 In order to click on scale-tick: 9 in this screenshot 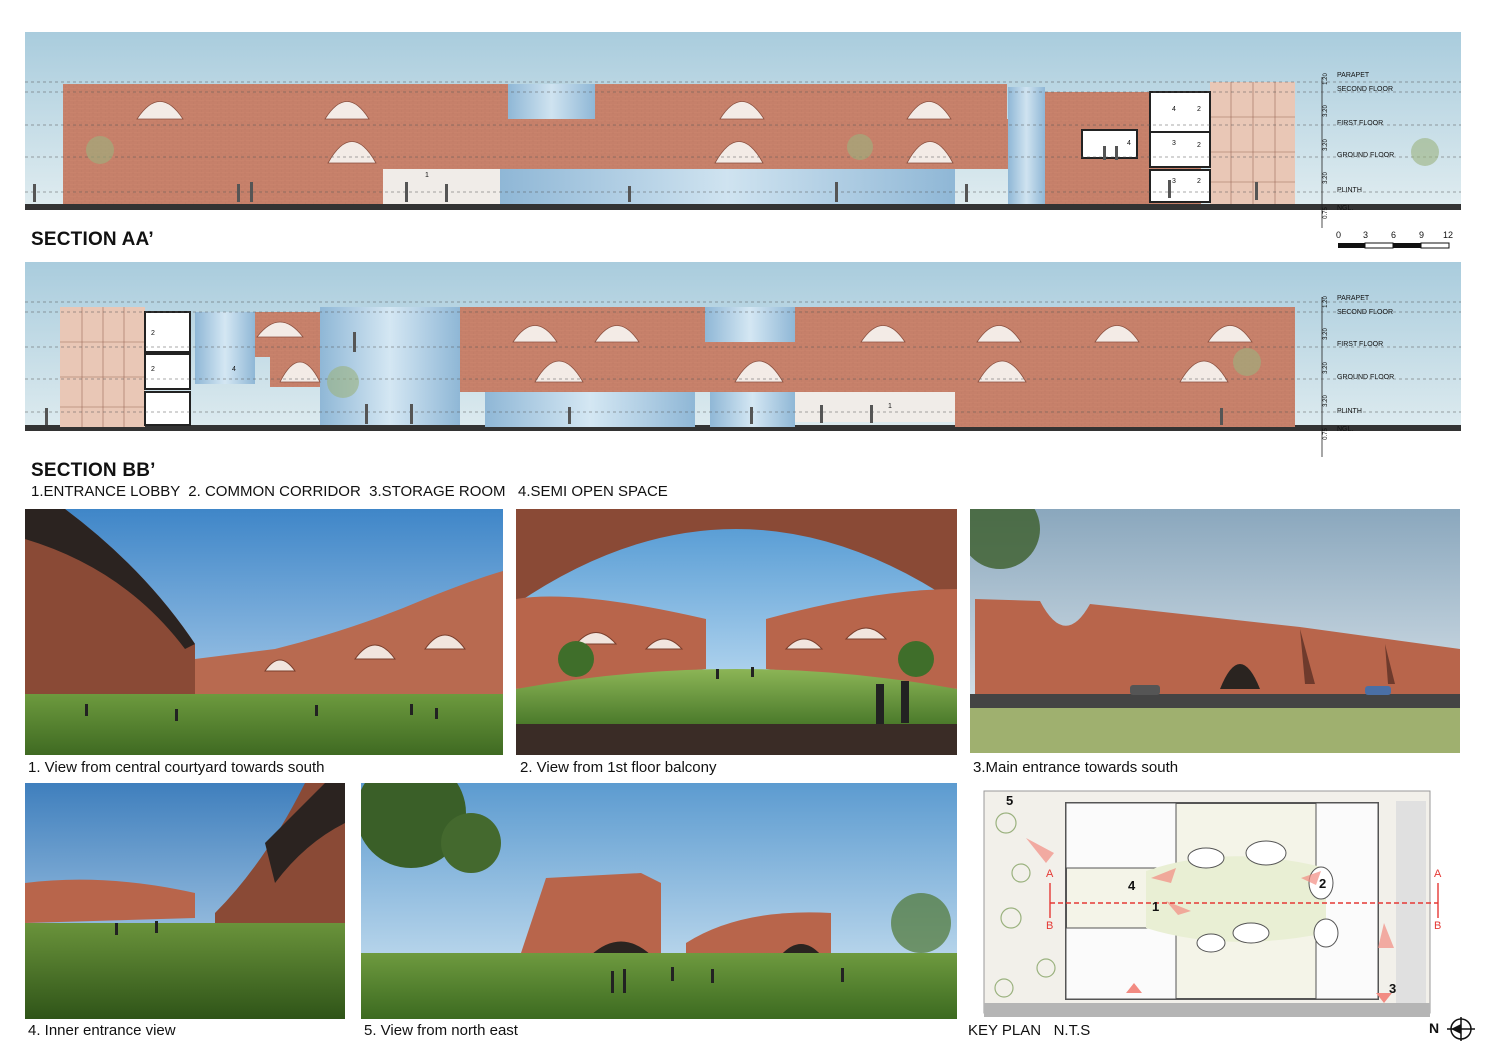, I will do `click(1422, 235)`.